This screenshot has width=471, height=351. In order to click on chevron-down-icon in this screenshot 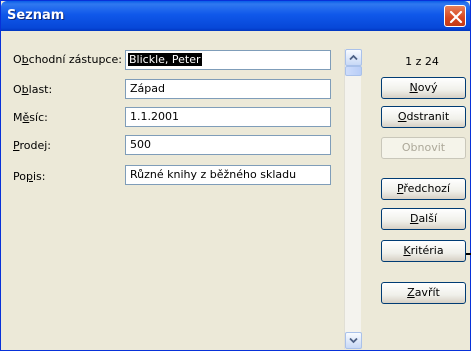, I will do `click(353, 340)`.